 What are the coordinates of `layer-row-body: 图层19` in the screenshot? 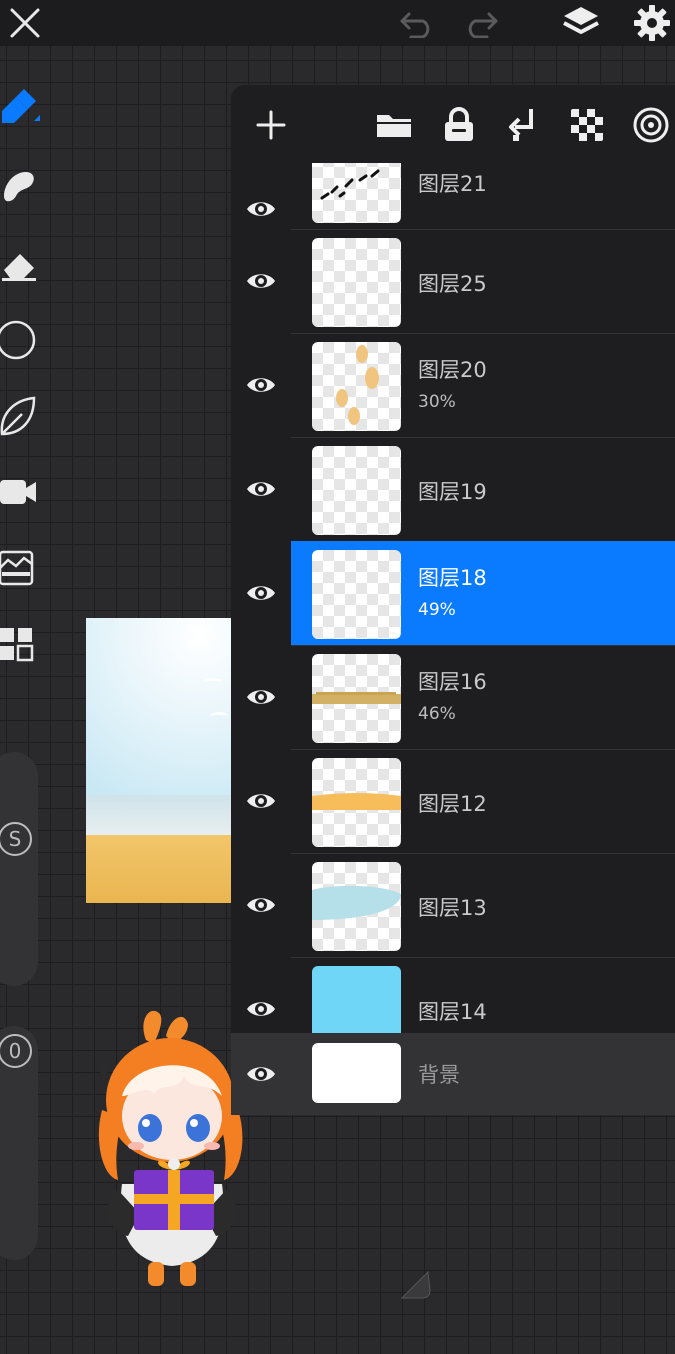 It's located at (483, 489).